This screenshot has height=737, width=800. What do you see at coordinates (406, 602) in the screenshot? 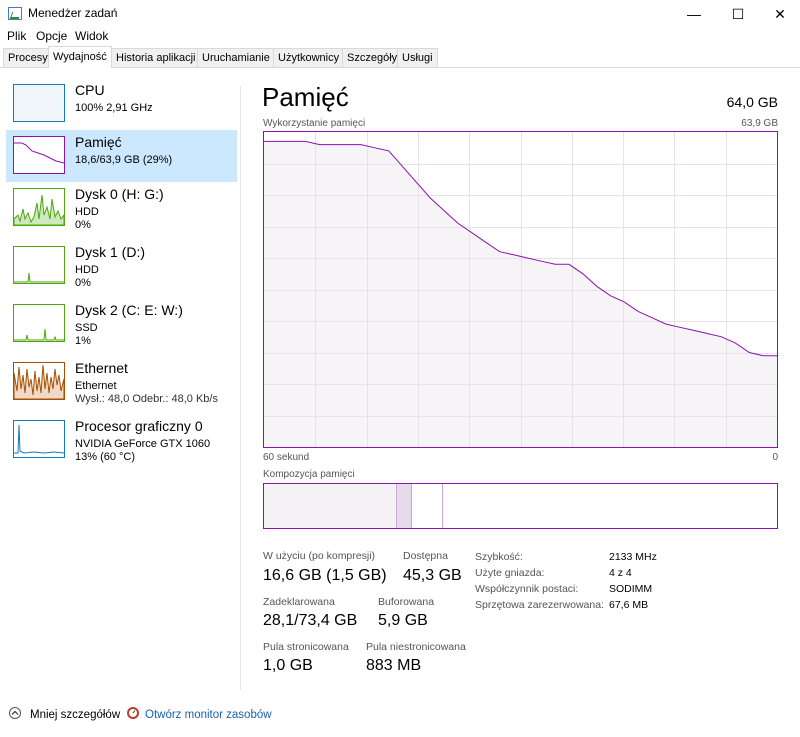
I see `cached-label: Buforowana` at bounding box center [406, 602].